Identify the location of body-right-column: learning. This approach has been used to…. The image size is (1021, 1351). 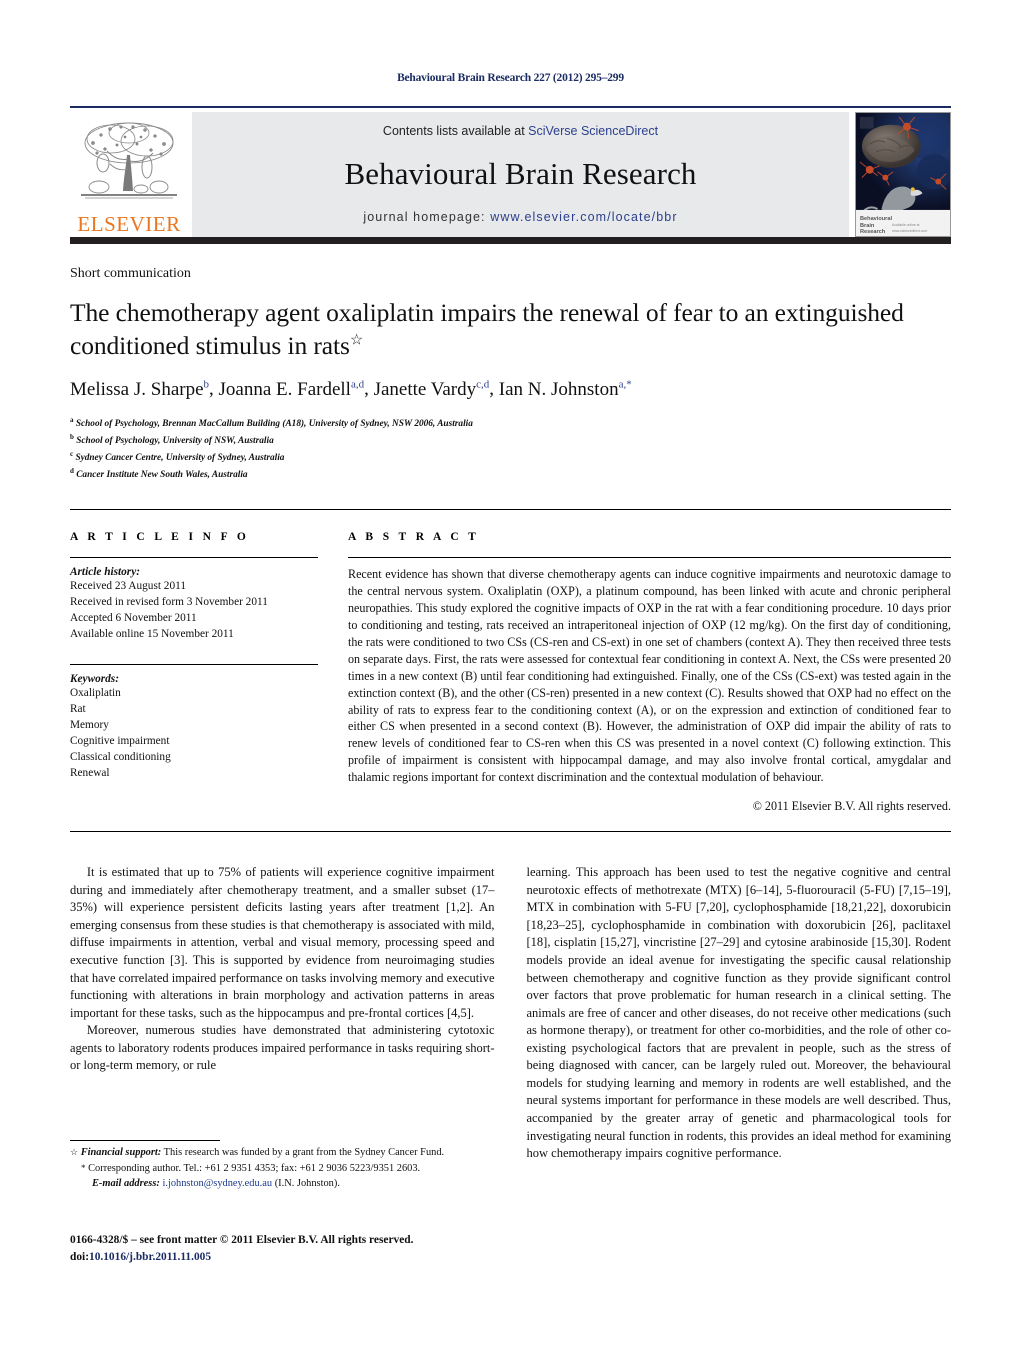
(739, 1013).